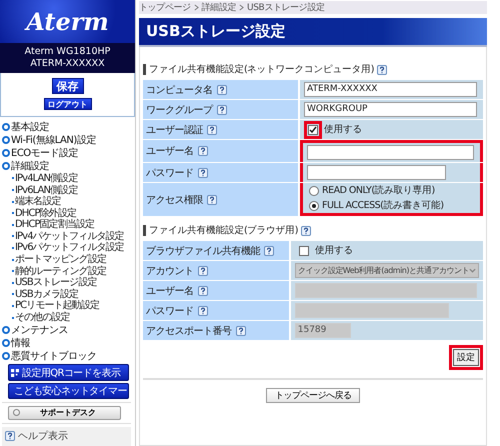 The height and width of the screenshot is (446, 500). I want to click on submenu-item: IPv6パケットフィルタ設定, so click(69, 248).